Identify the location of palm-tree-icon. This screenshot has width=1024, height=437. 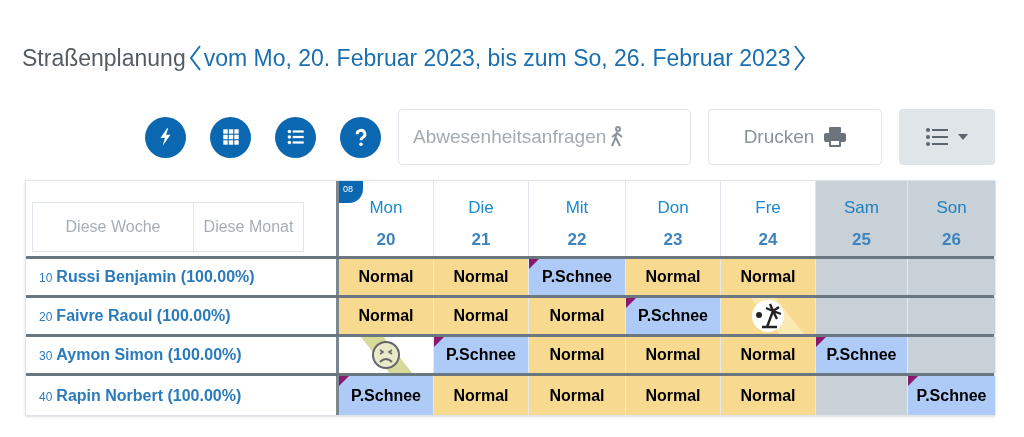
(768, 316).